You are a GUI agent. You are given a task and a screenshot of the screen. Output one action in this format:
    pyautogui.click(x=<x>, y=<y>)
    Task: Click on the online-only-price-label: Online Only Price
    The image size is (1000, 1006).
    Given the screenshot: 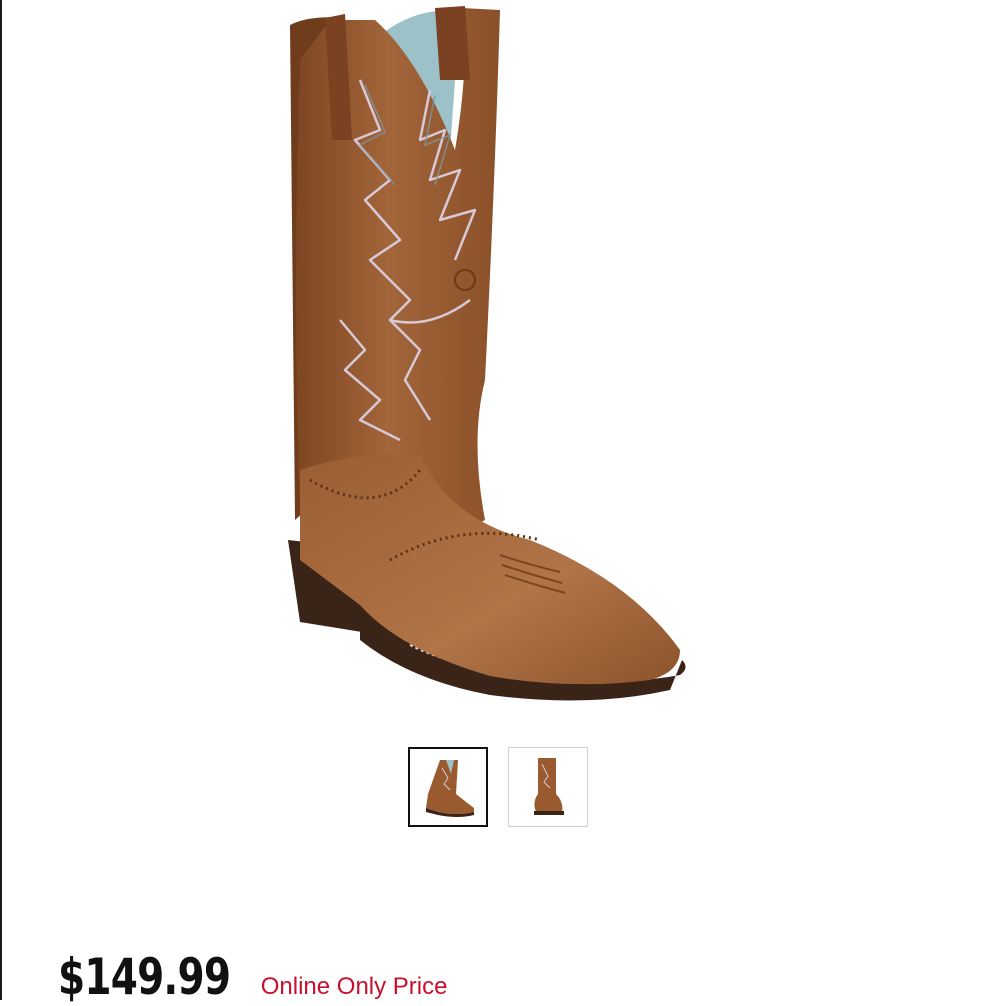 What is the action you would take?
    pyautogui.click(x=354, y=986)
    